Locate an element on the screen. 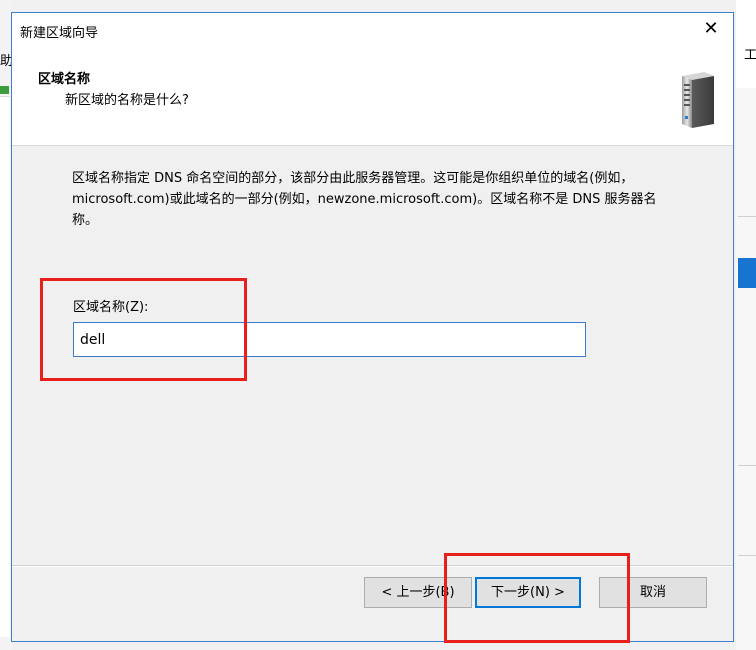 This screenshot has height=650, width=756. zone-name-label: 区域名称(Z): is located at coordinates (111, 307).